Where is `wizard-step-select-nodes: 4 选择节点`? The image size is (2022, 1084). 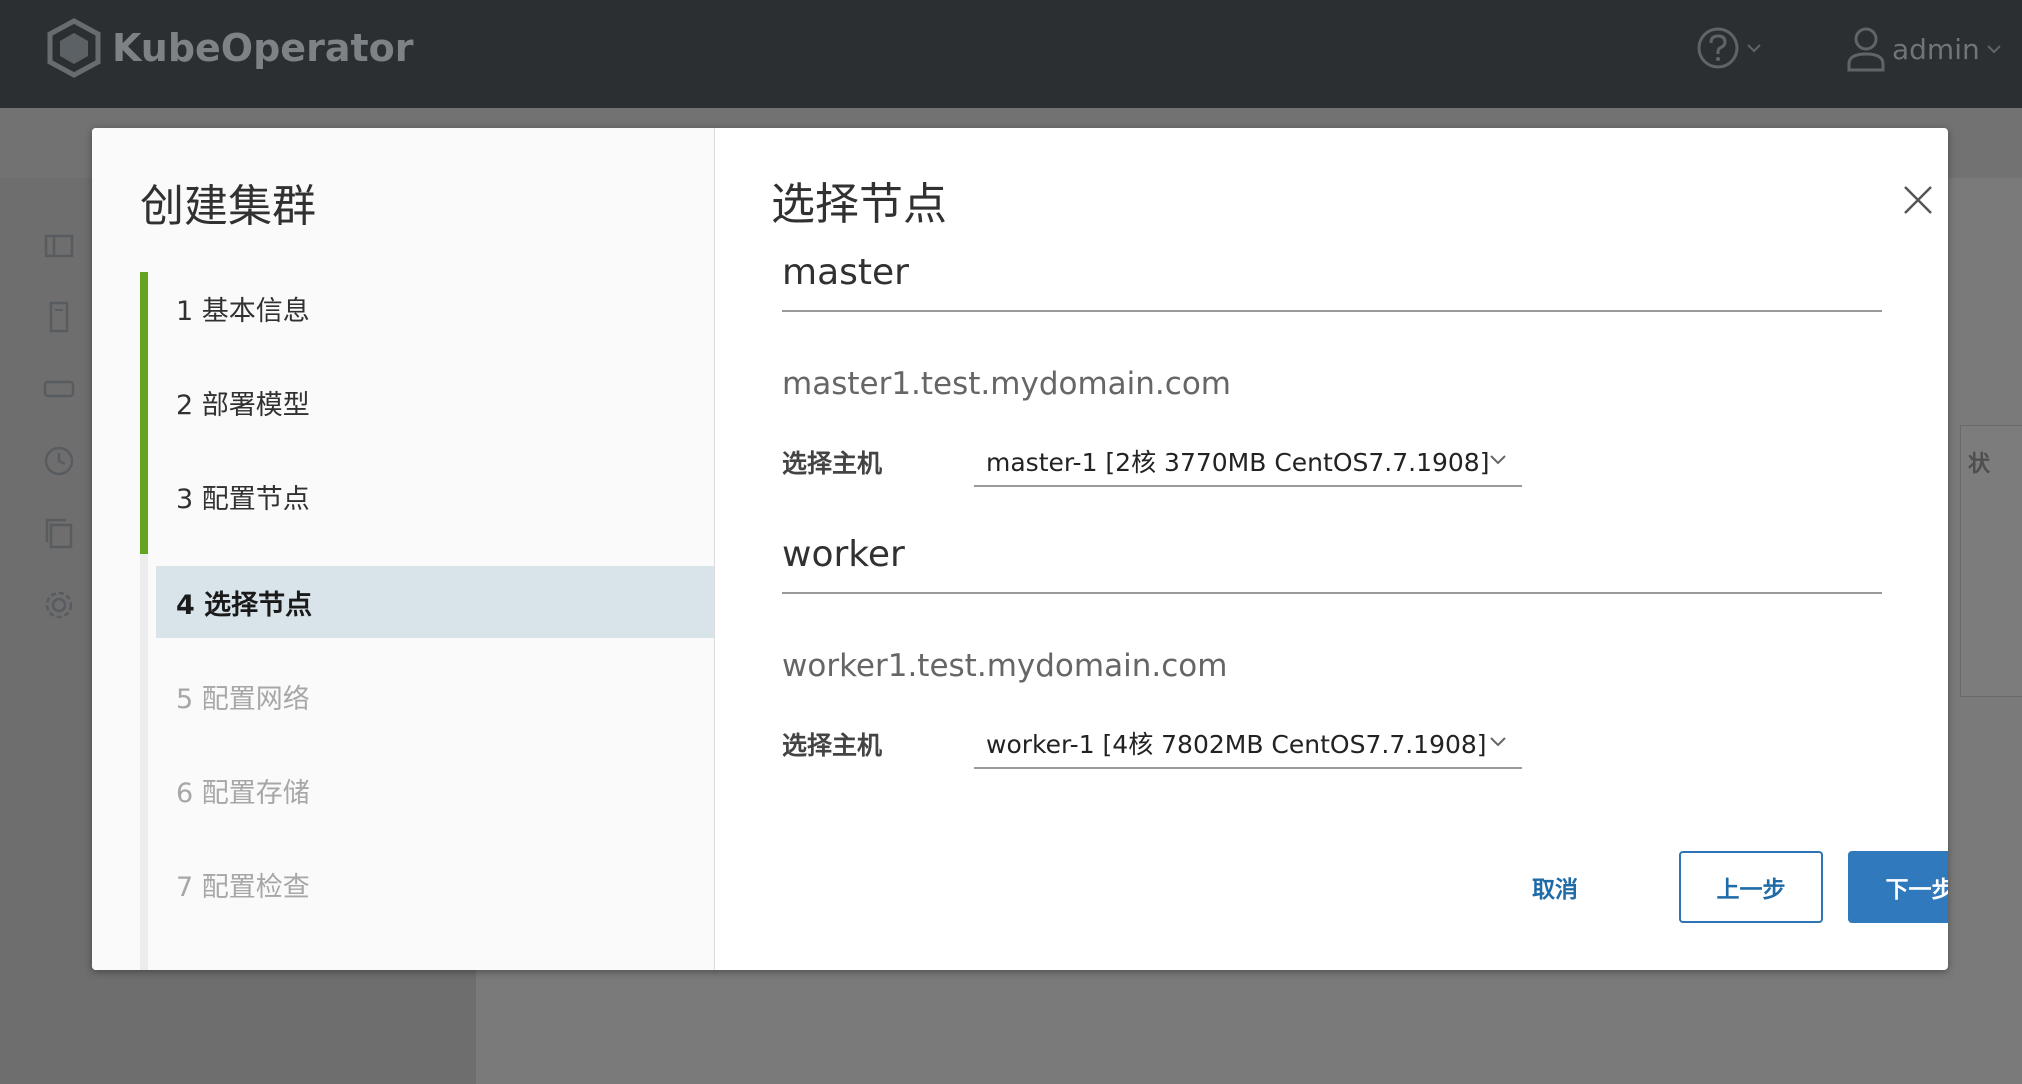 wizard-step-select-nodes: 4 选择节点 is located at coordinates (435, 602).